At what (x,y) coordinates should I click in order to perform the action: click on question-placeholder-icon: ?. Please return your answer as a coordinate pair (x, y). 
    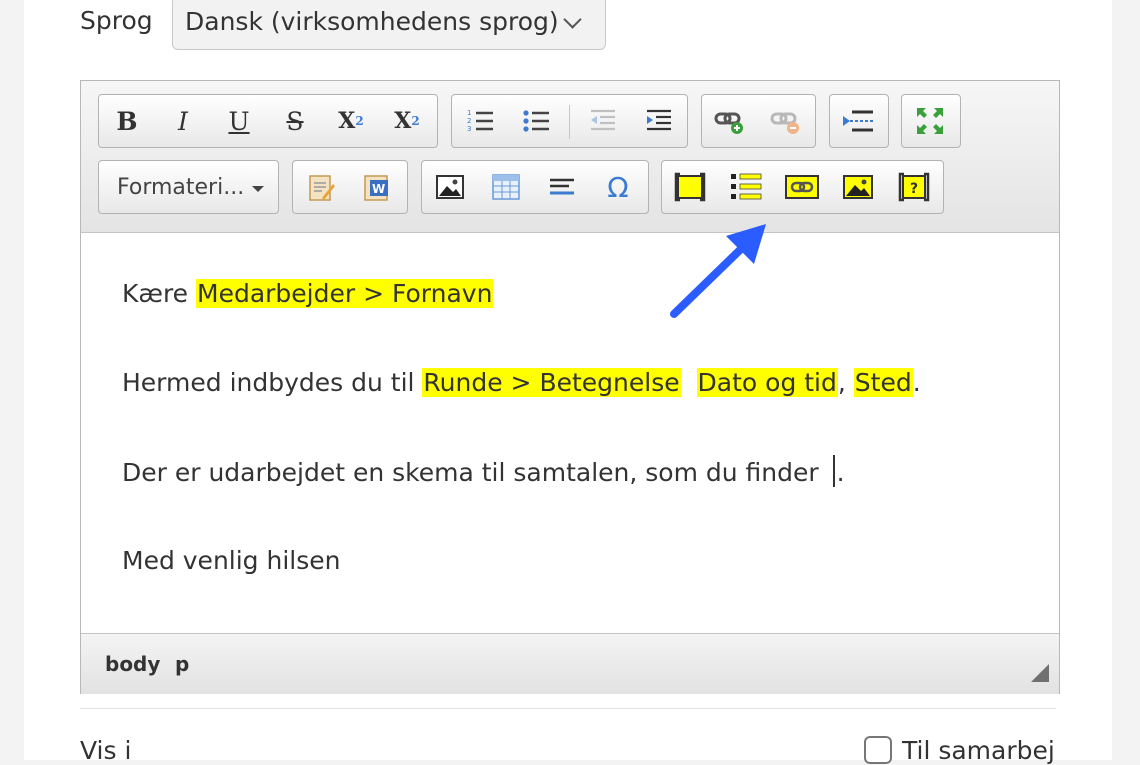
    Looking at the image, I should click on (914, 187).